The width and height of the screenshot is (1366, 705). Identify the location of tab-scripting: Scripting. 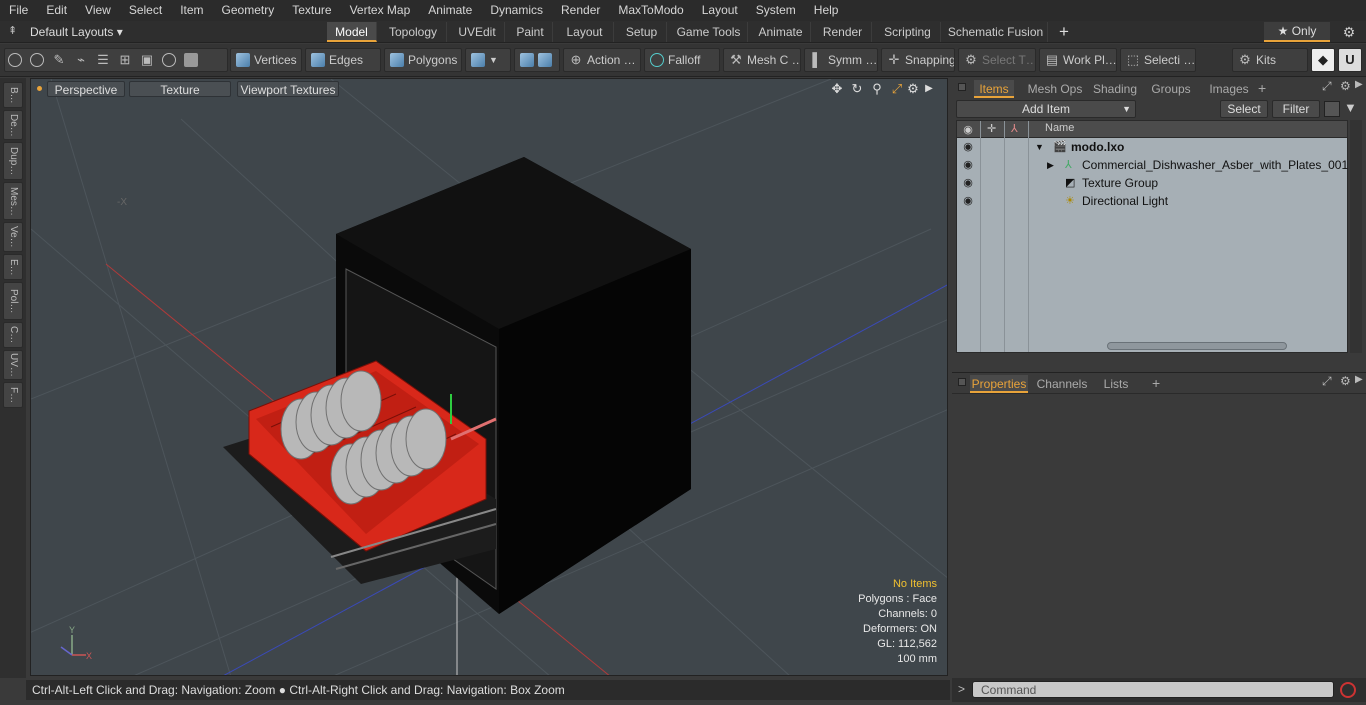
(908, 32).